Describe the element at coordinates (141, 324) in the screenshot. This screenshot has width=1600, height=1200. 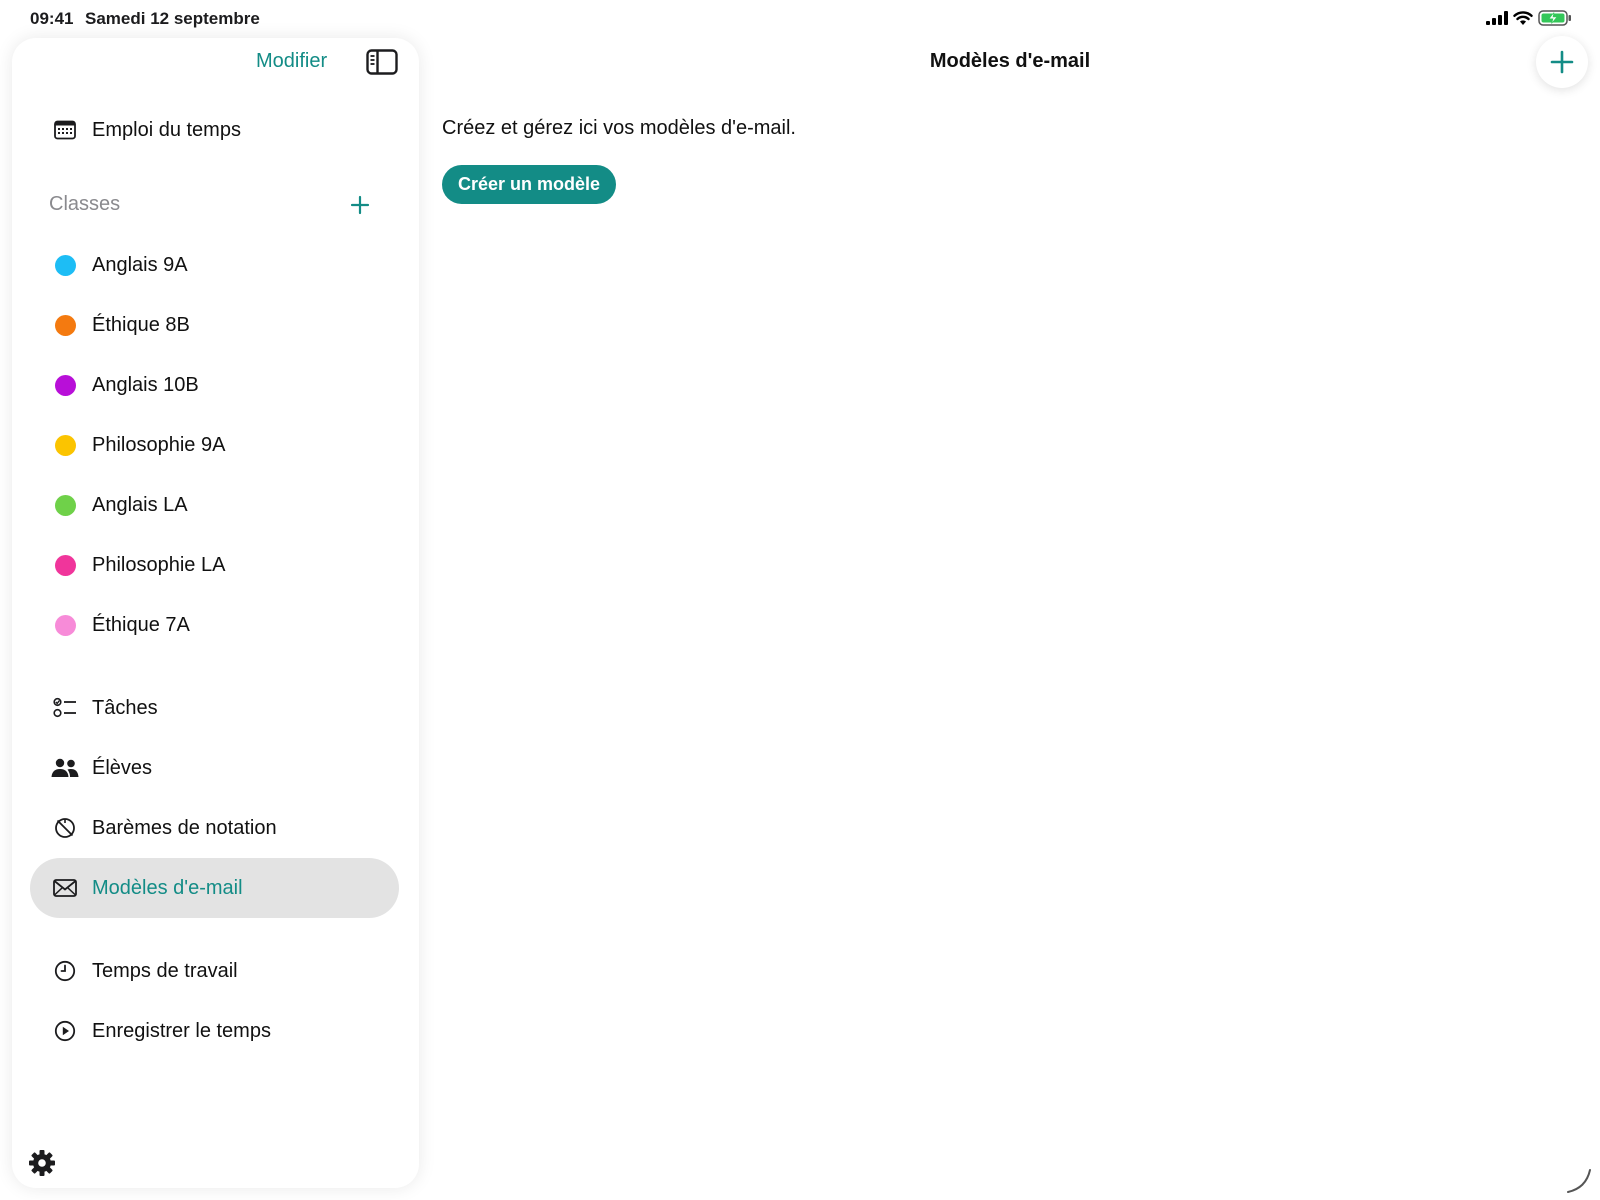
I see `class-item-label: Éthique 8B` at that location.